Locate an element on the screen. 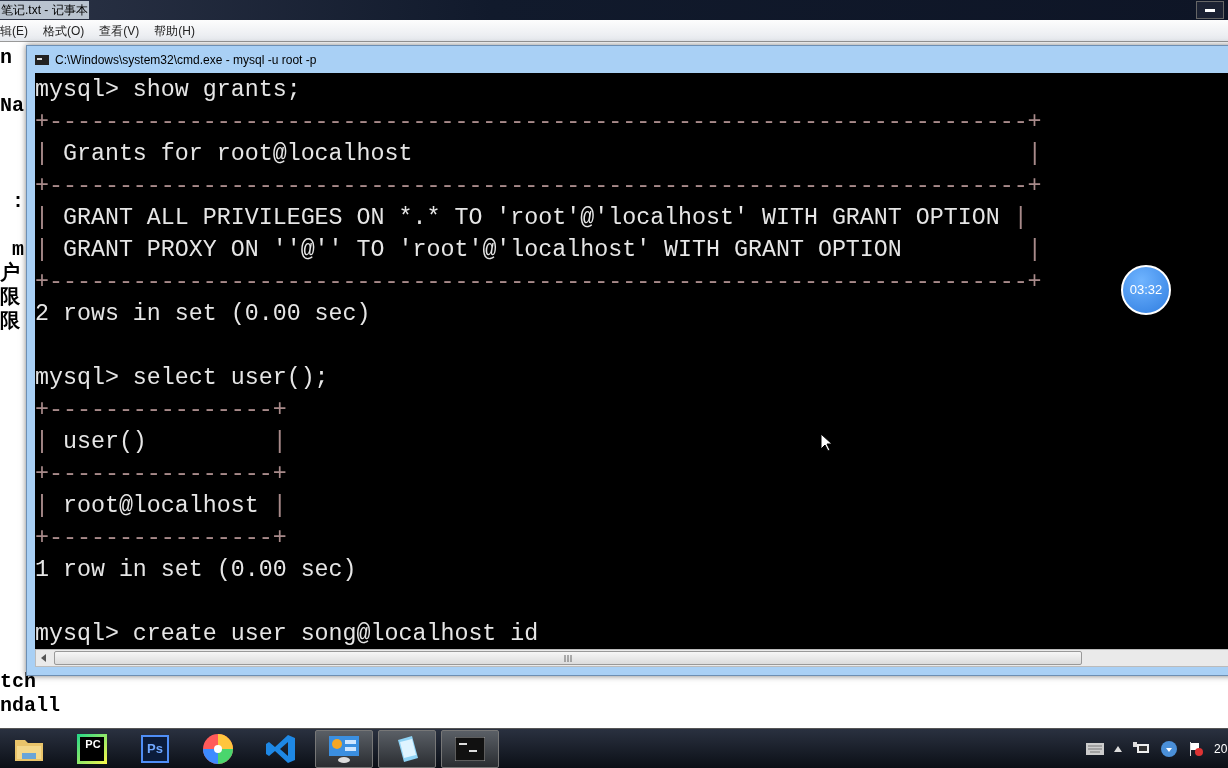 This screenshot has height=768, width=1228. minimize-icon is located at coordinates (1210, 10).